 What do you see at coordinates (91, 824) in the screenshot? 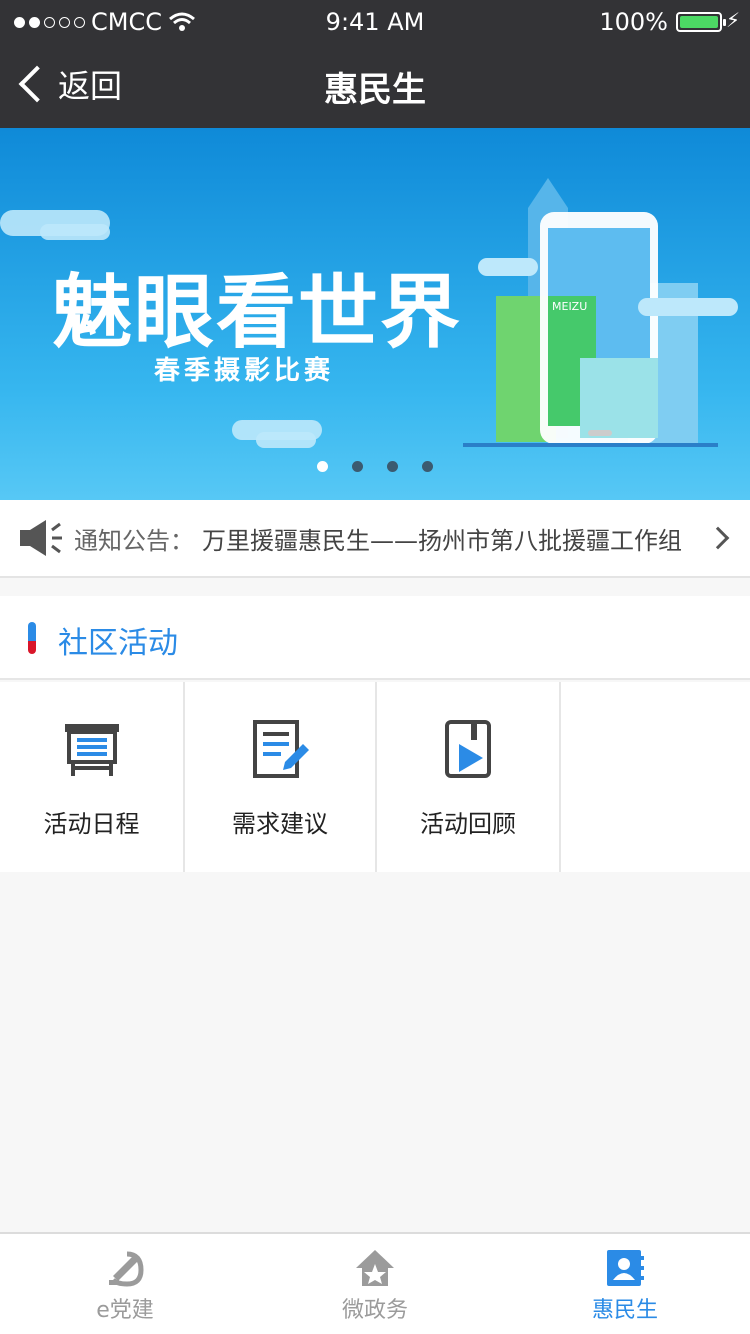
I see `grid-item-label: 活动日程` at bounding box center [91, 824].